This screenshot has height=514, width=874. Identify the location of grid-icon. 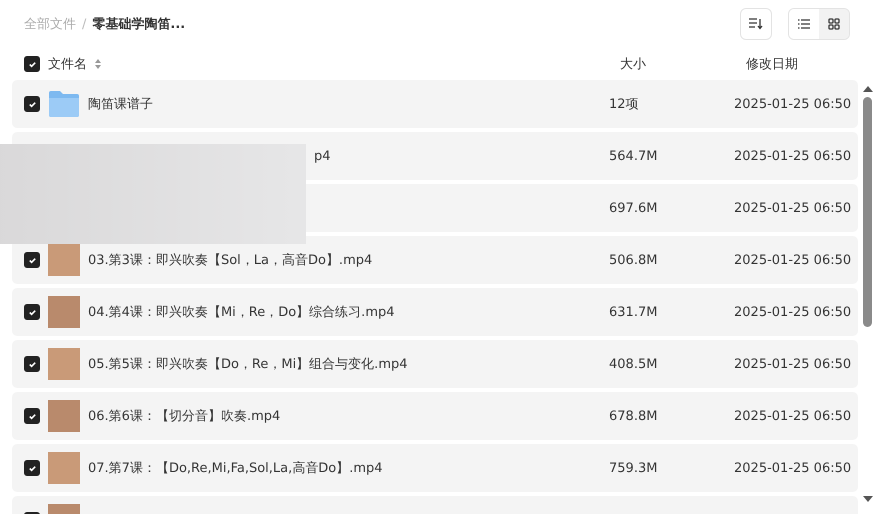
(834, 24).